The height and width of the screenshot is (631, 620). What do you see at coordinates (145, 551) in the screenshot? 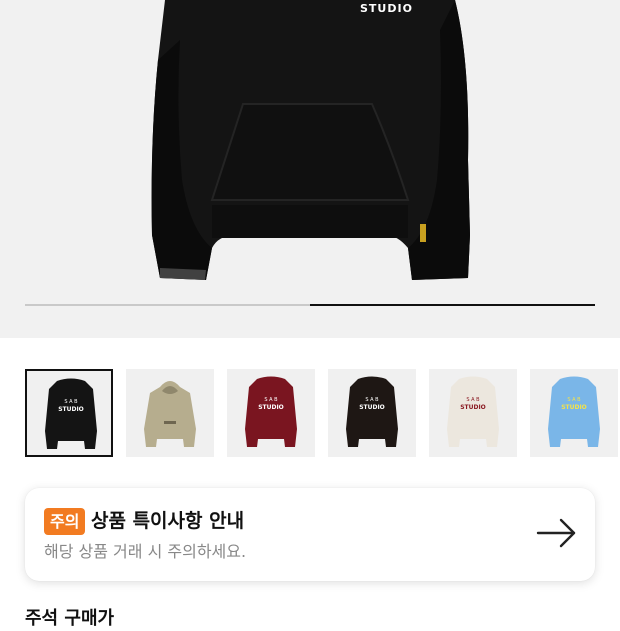
I see `notice-description: 해당 상품 거래 시 주의하세요.` at bounding box center [145, 551].